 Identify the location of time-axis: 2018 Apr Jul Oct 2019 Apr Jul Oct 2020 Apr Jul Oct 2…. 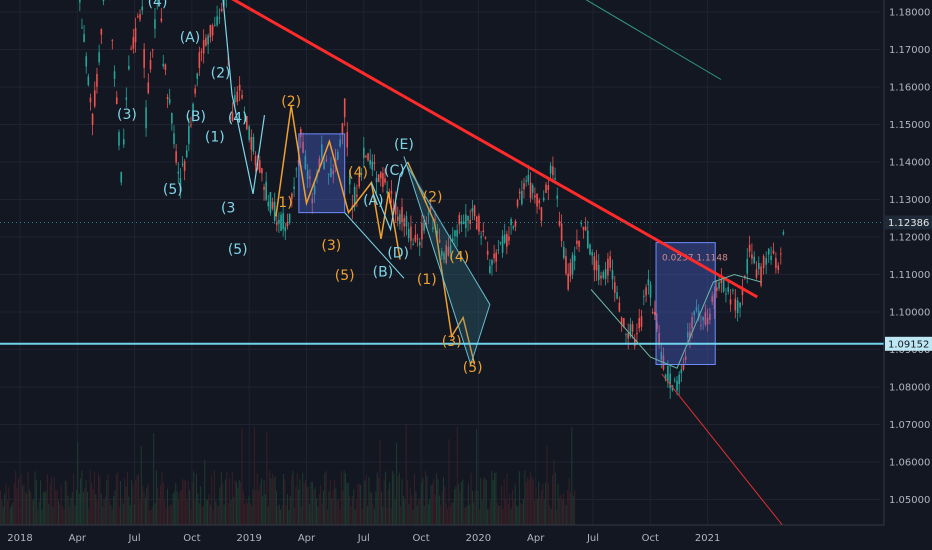
(466, 537).